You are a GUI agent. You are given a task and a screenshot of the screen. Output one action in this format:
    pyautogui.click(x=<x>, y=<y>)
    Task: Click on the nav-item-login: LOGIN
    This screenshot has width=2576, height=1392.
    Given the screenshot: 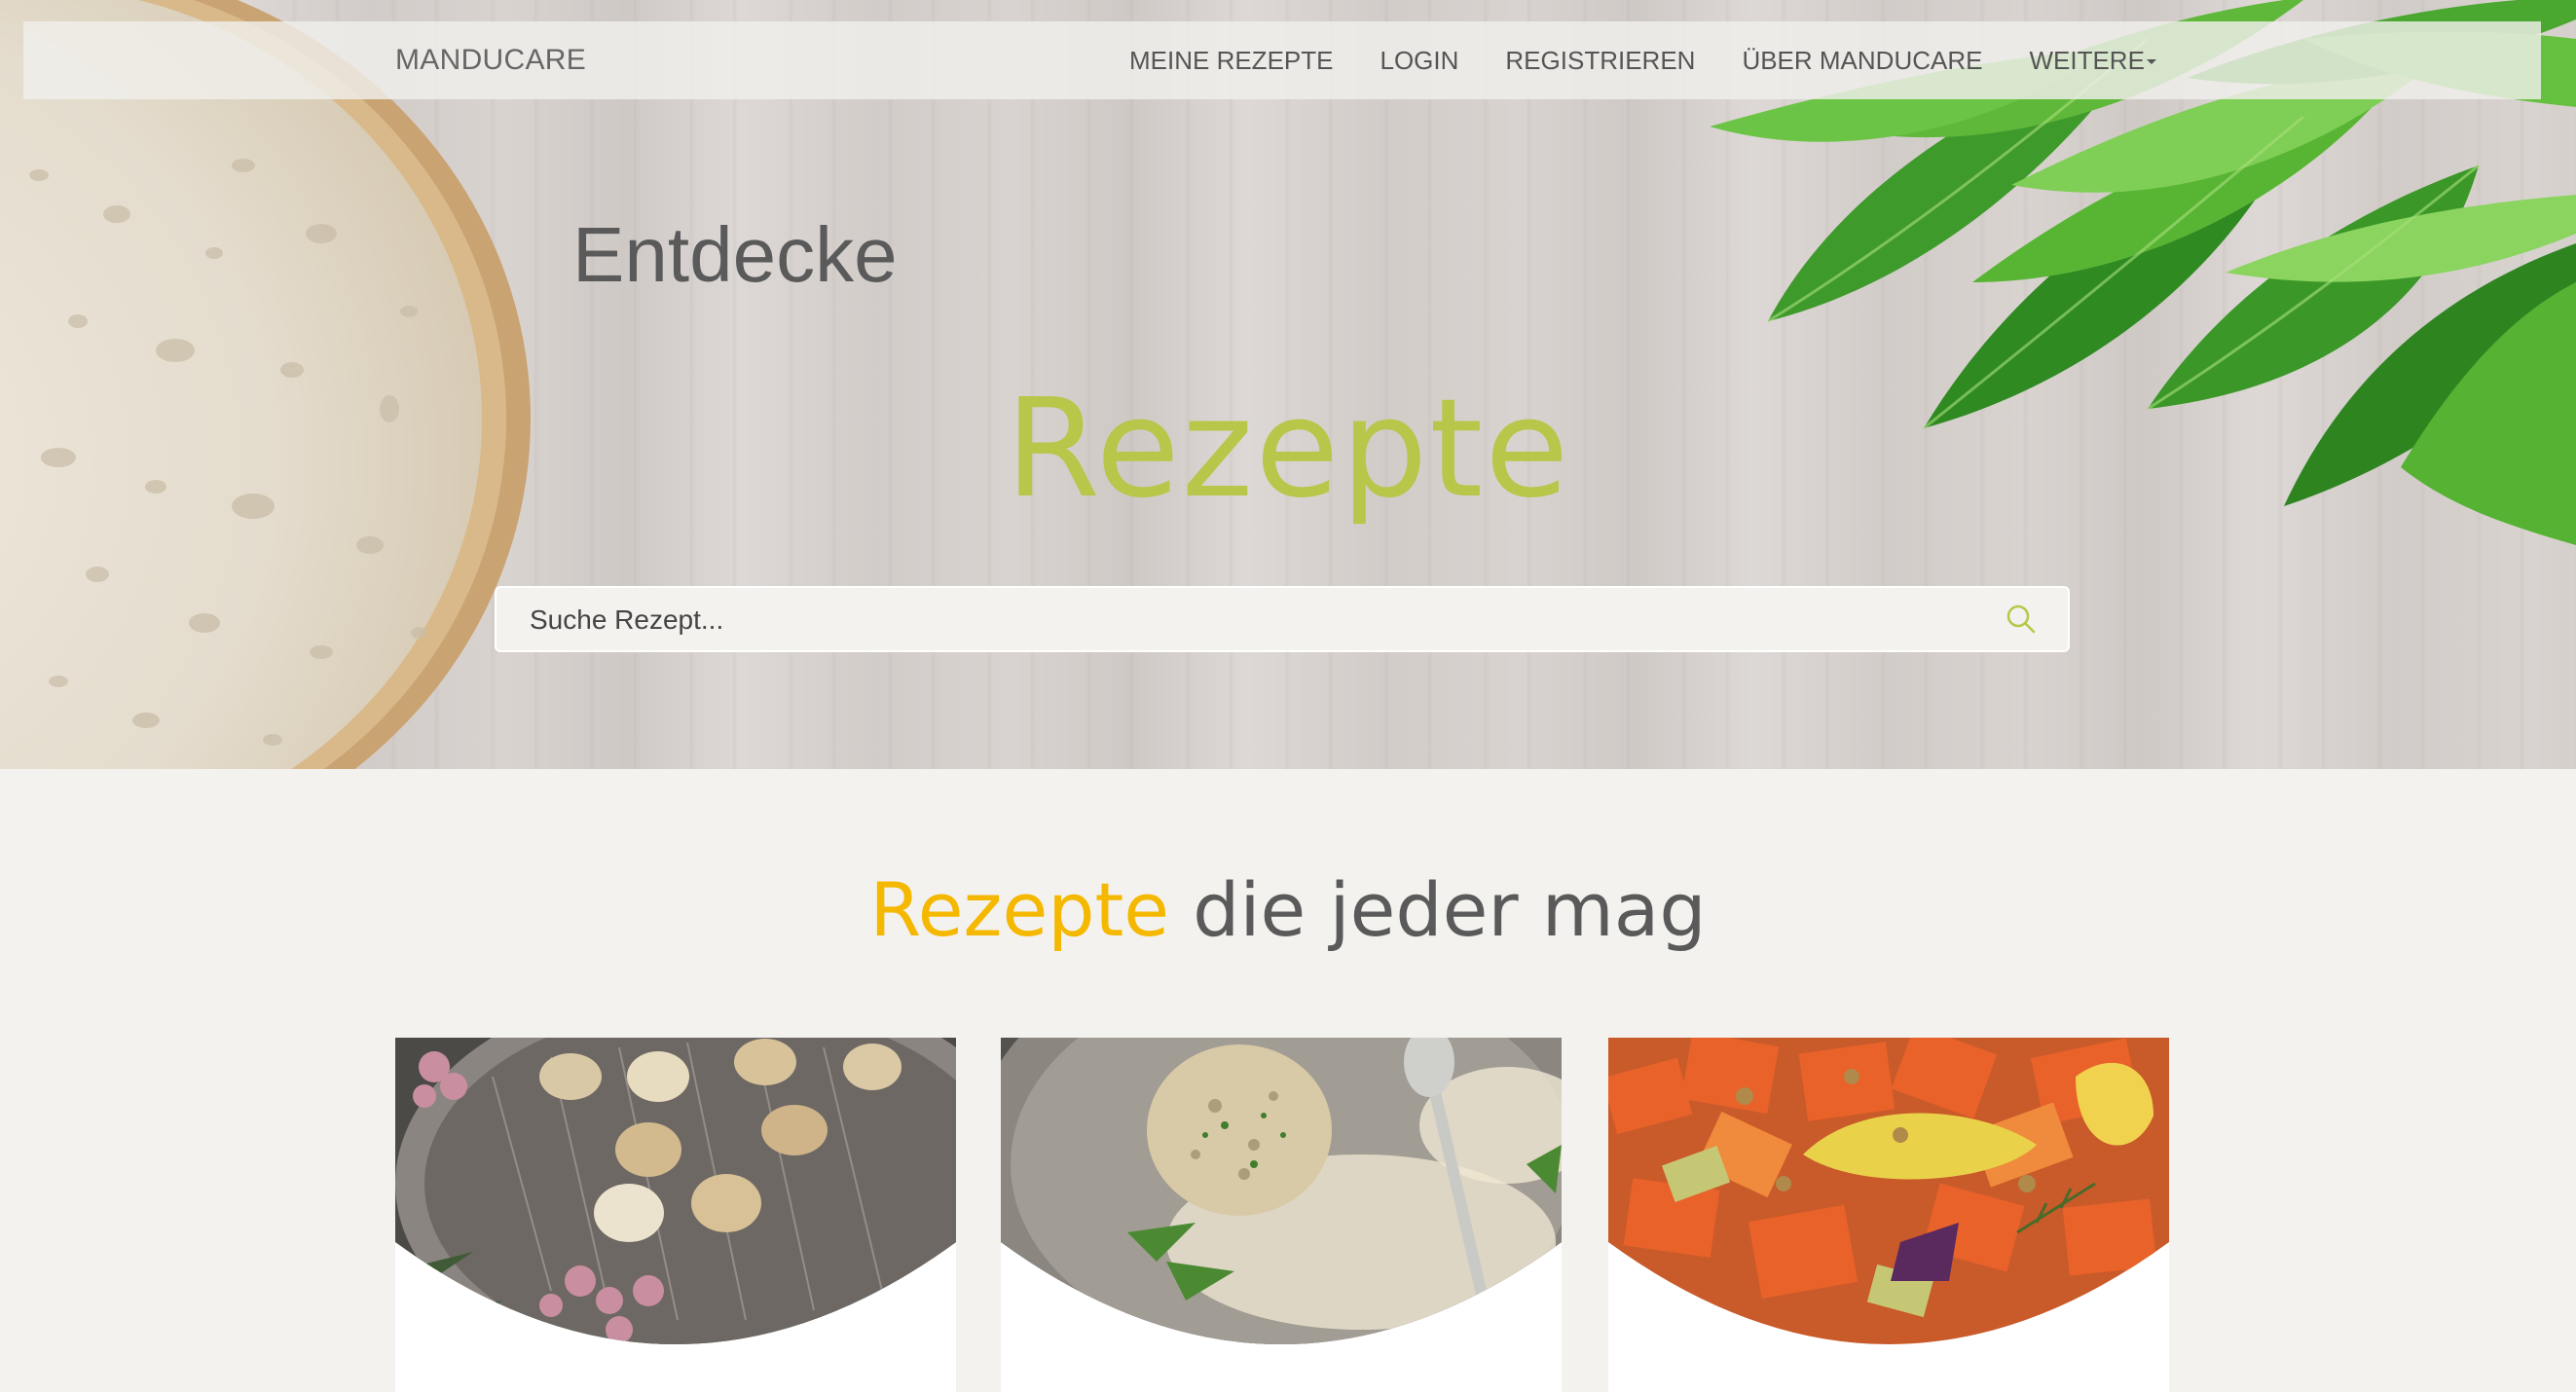 What is the action you would take?
    pyautogui.click(x=1419, y=61)
    